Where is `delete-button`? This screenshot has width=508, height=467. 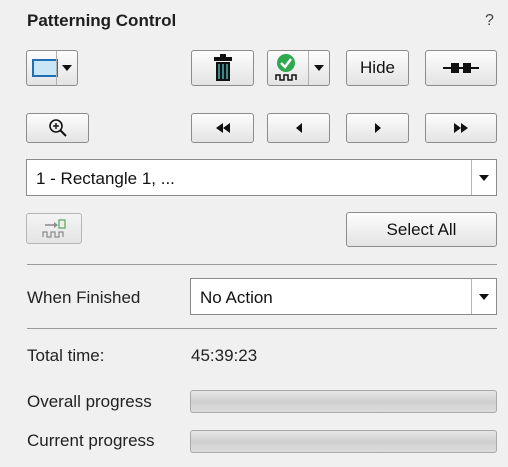
delete-button is located at coordinates (222, 68).